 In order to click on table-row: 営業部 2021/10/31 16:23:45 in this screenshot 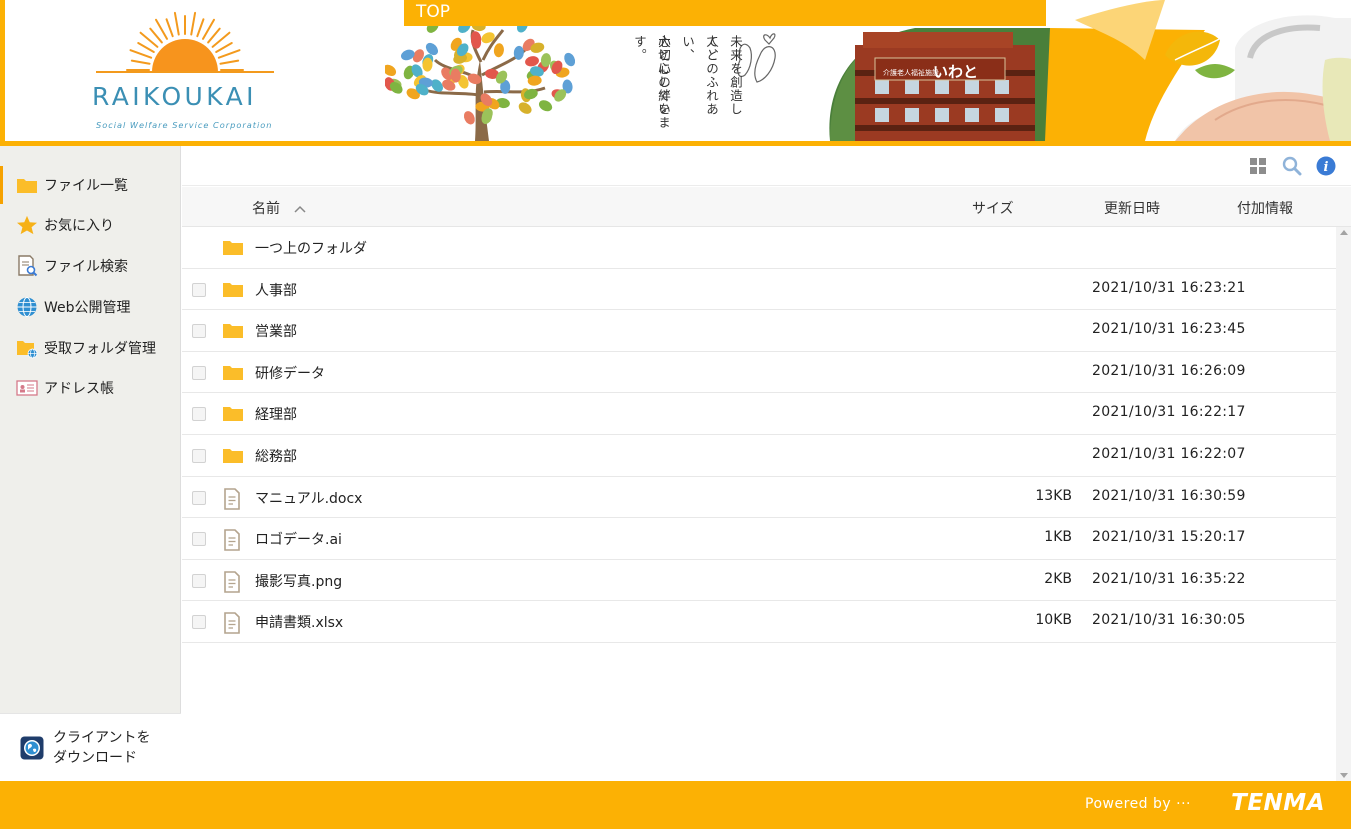, I will do `click(759, 331)`.